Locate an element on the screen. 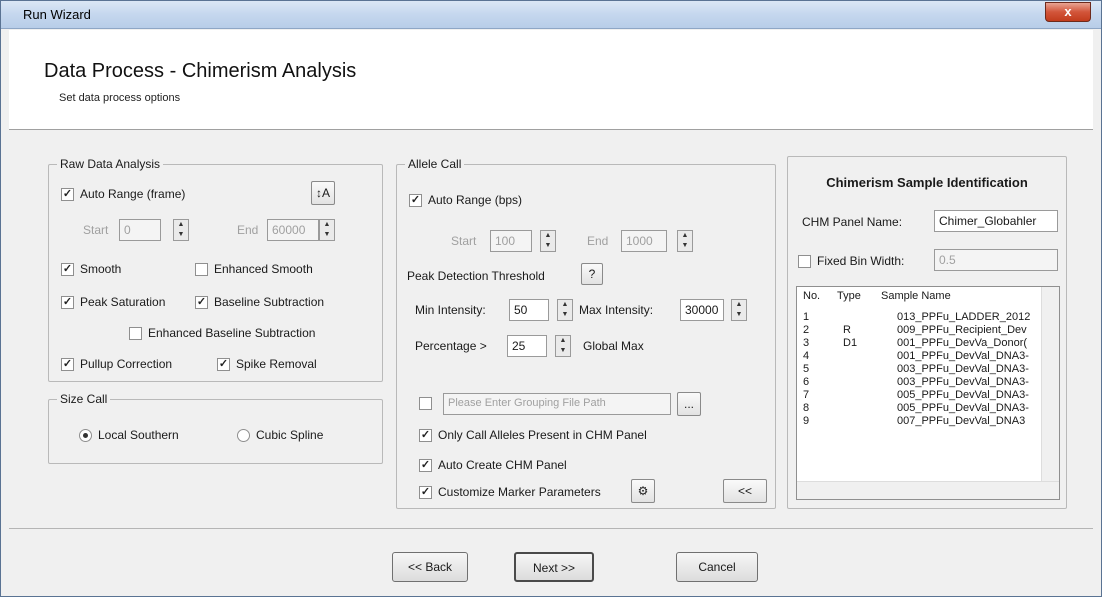 The width and height of the screenshot is (1102, 597). table-row: 6 003_PPFu_DevVal_DNA3- is located at coordinates (919, 382).